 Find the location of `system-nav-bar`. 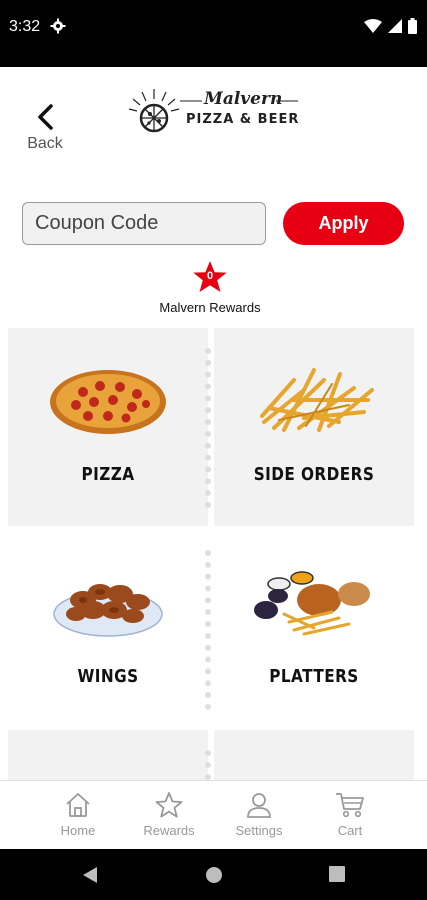

system-nav-bar is located at coordinates (213, 874).